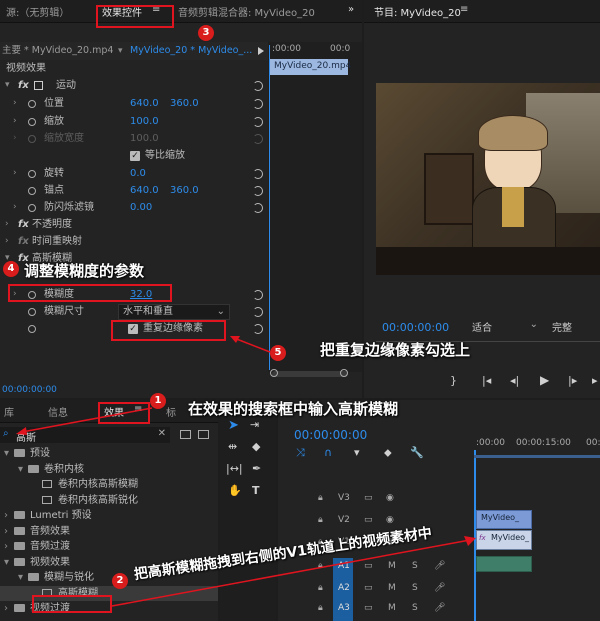 Image resolution: width=600 pixels, height=621 pixels. Describe the element at coordinates (109, 515) in the screenshot. I see `effects-tree-item: › Lumetri 预设` at that location.